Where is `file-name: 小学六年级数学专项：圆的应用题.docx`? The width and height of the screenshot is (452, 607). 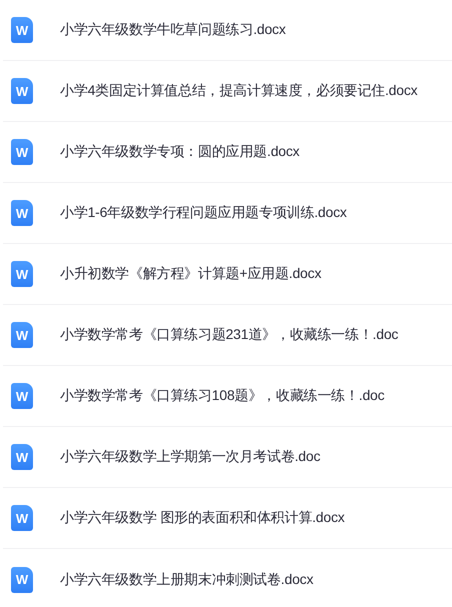
file-name: 小学六年级数学专项：圆的应用题.docx is located at coordinates (180, 152).